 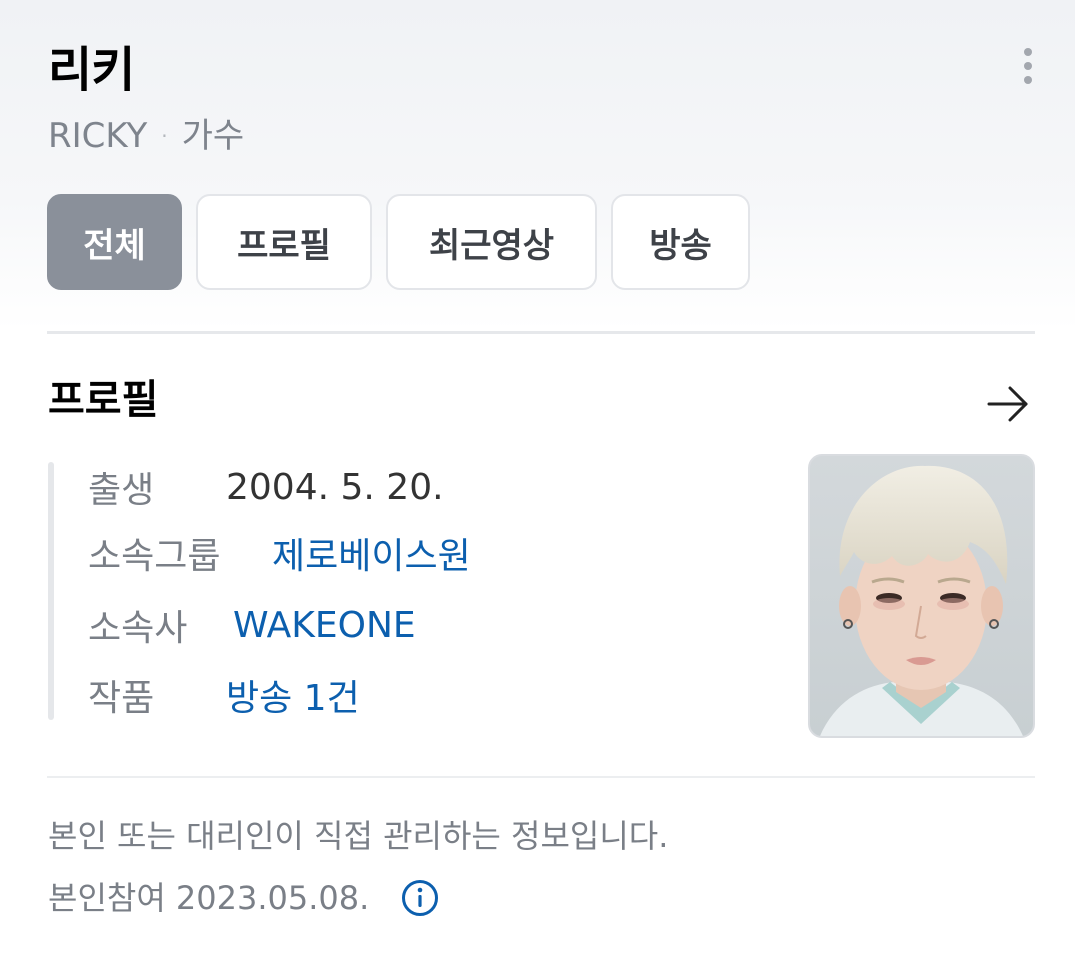 I want to click on tab-bar: 전체 프로필 최근영상 방송, so click(x=405, y=242).